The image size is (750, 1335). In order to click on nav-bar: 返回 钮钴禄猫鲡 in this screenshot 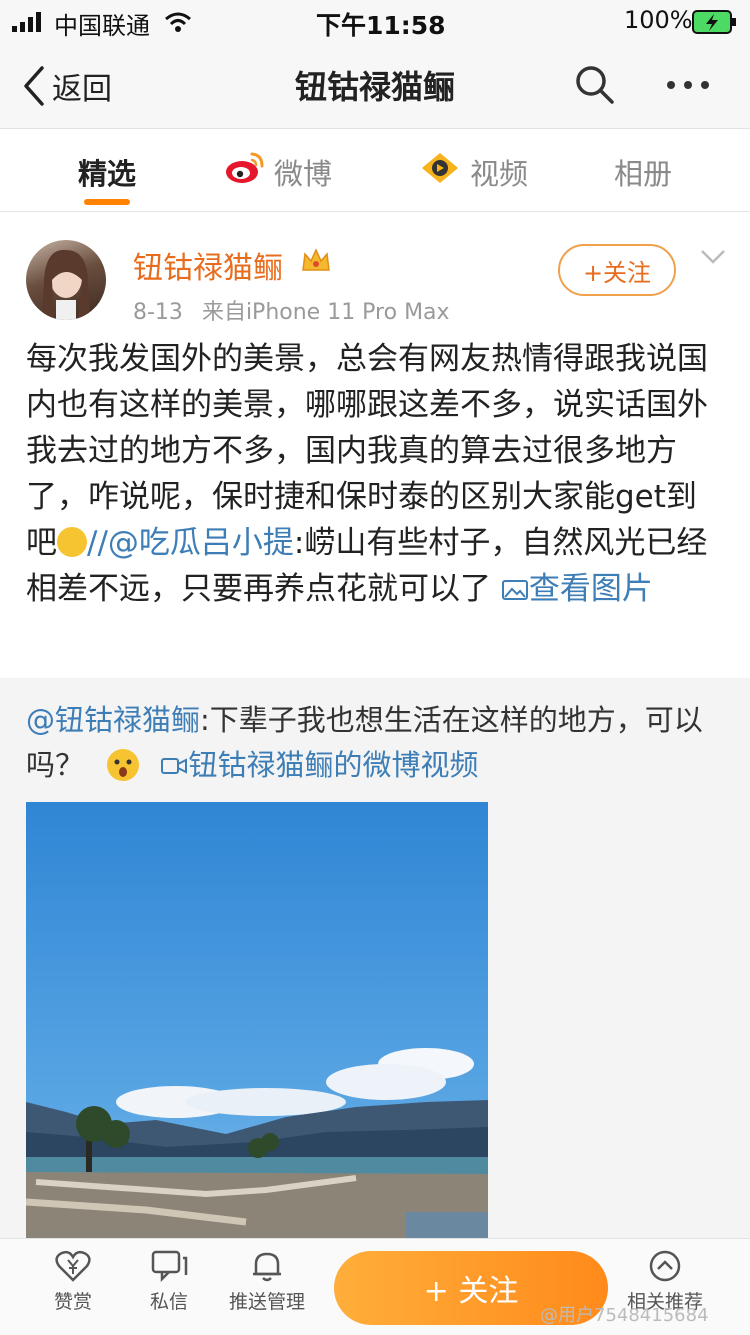, I will do `click(375, 86)`.